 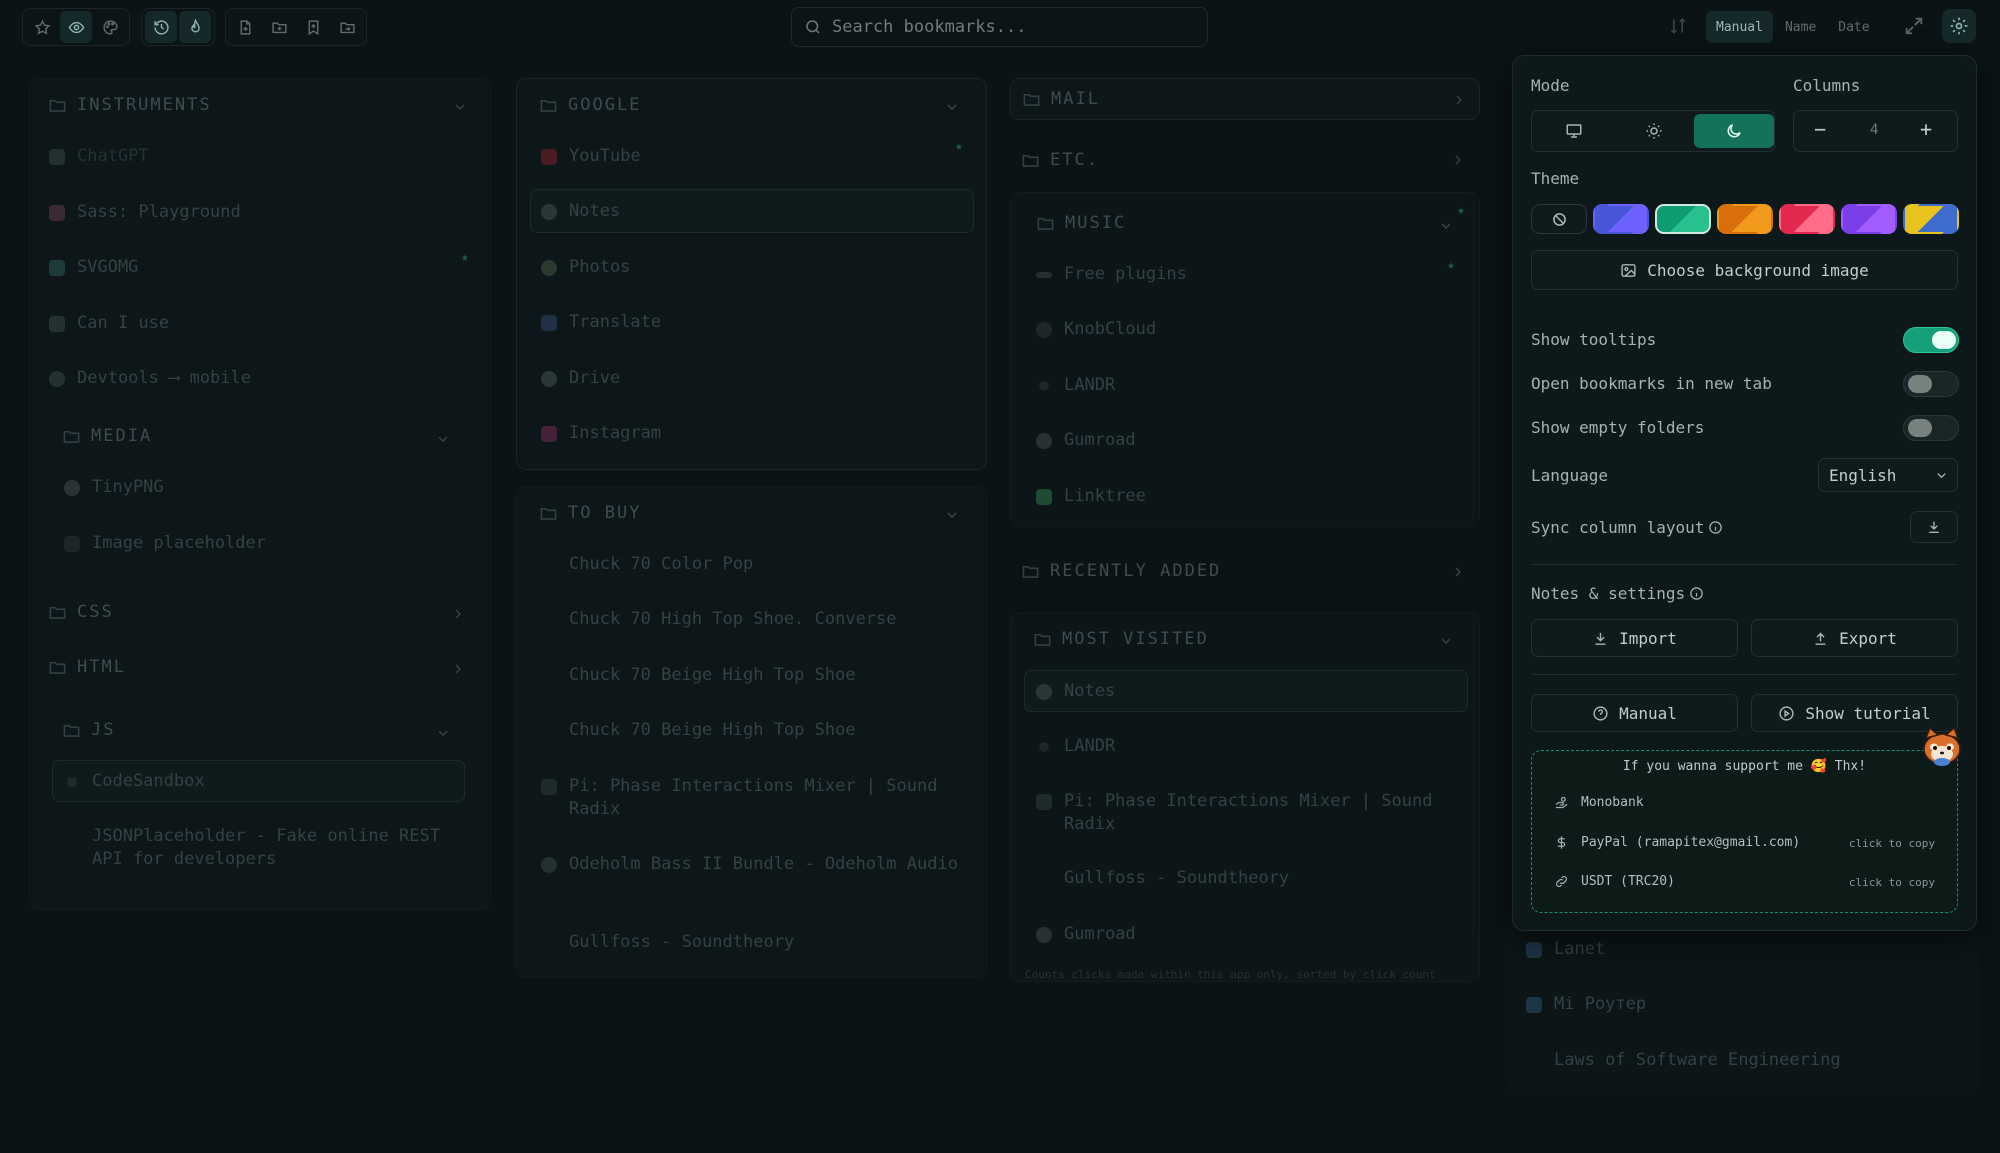 What do you see at coordinates (1854, 638) in the screenshot?
I see `export-button: Export` at bounding box center [1854, 638].